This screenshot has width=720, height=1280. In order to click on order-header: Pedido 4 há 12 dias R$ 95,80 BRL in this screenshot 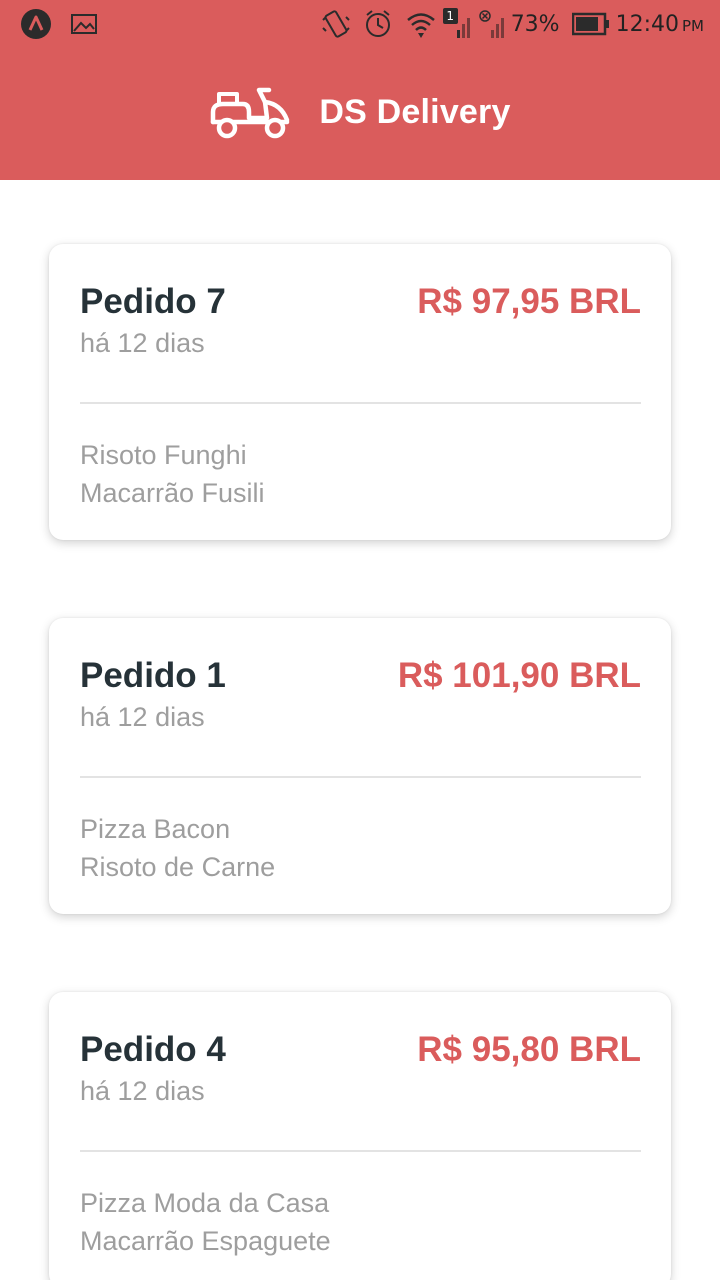, I will do `click(360, 1073)`.